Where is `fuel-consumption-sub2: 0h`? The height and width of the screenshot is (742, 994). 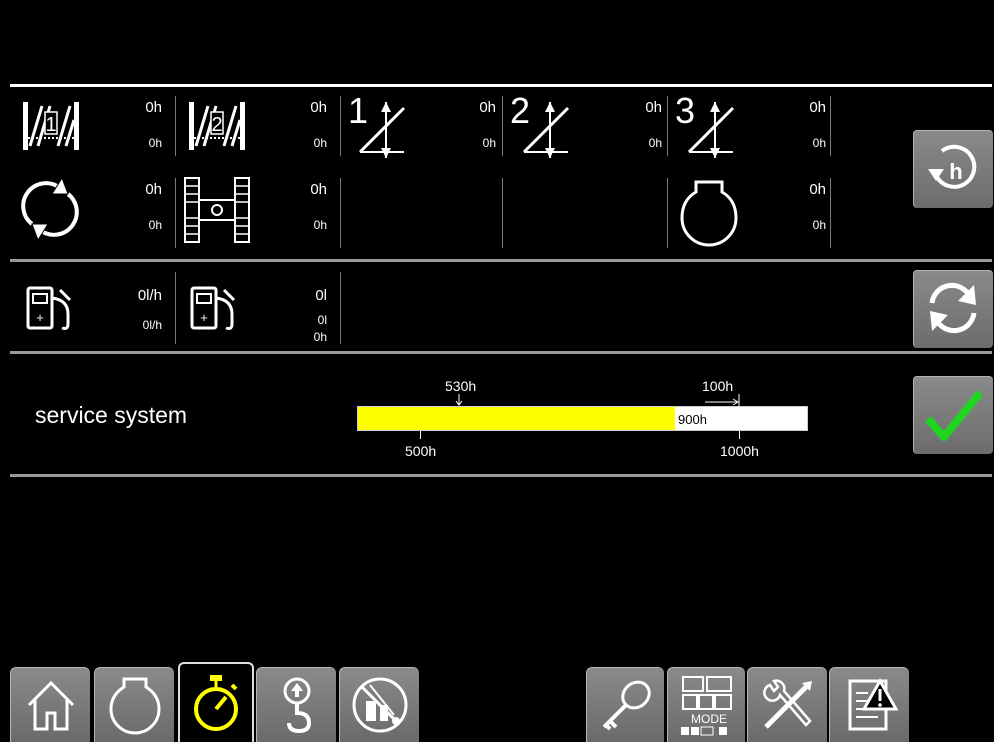 fuel-consumption-sub2: 0h is located at coordinates (320, 337).